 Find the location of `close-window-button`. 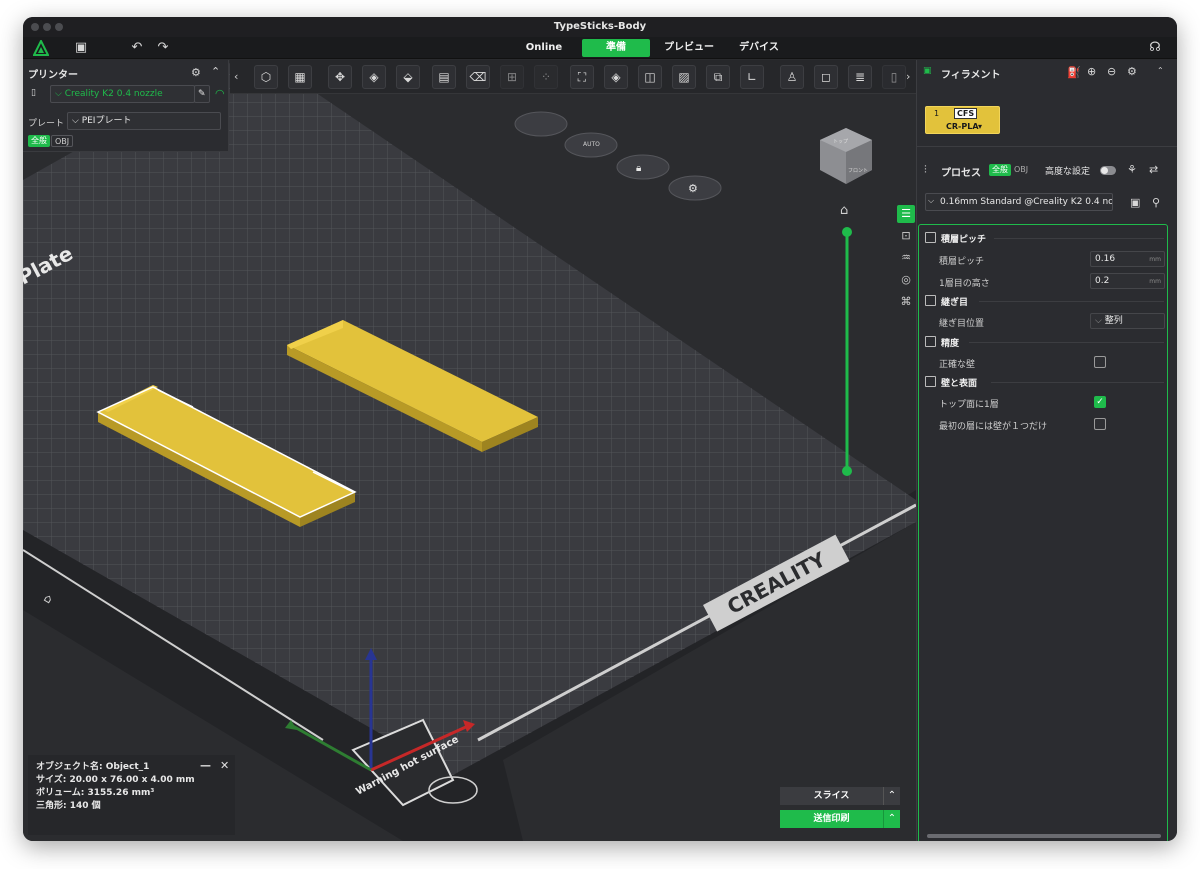

close-window-button is located at coordinates (35, 27).